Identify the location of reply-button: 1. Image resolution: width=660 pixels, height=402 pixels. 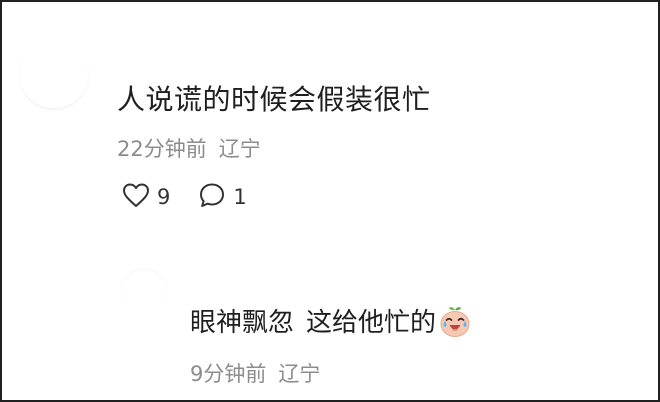
(222, 197).